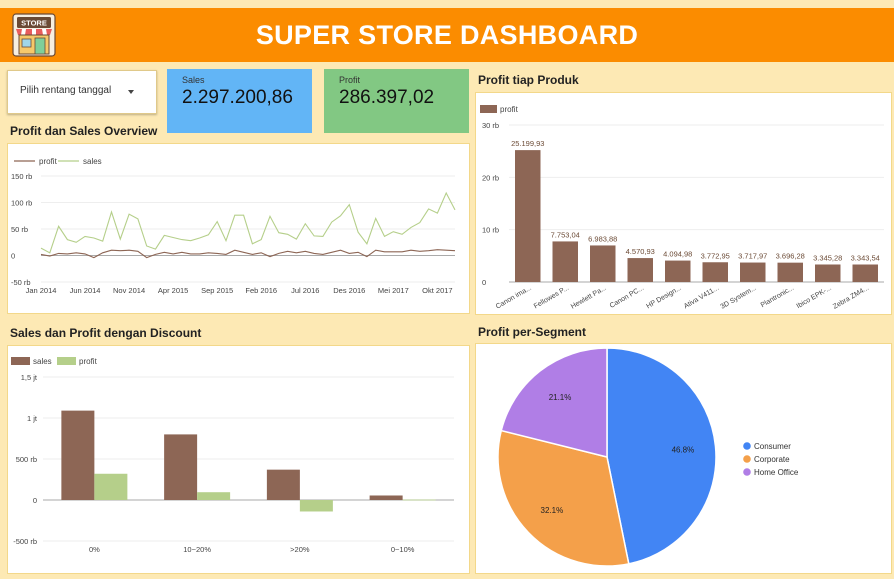 The height and width of the screenshot is (579, 894). I want to click on legend-label: Corporate, so click(772, 459).